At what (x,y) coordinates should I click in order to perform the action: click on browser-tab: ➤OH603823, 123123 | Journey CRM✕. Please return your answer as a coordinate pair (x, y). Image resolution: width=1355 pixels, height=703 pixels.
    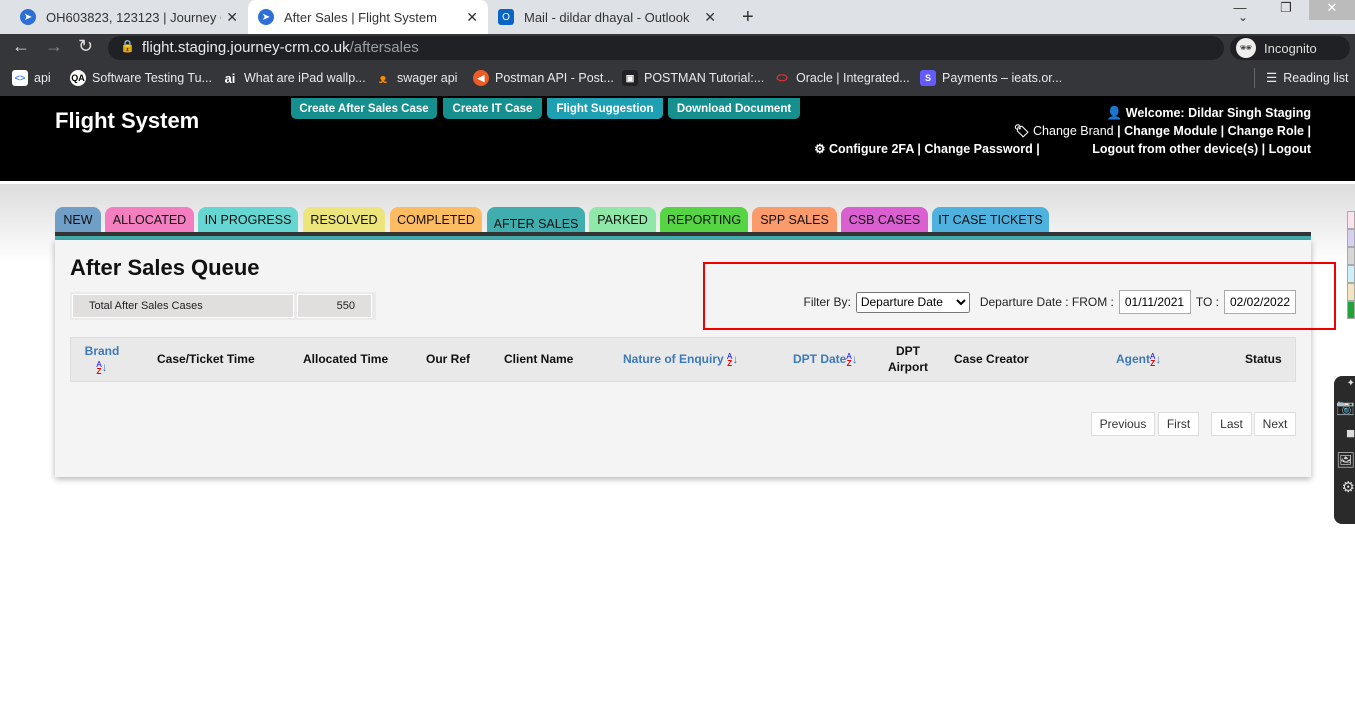
    Looking at the image, I should click on (129, 17).